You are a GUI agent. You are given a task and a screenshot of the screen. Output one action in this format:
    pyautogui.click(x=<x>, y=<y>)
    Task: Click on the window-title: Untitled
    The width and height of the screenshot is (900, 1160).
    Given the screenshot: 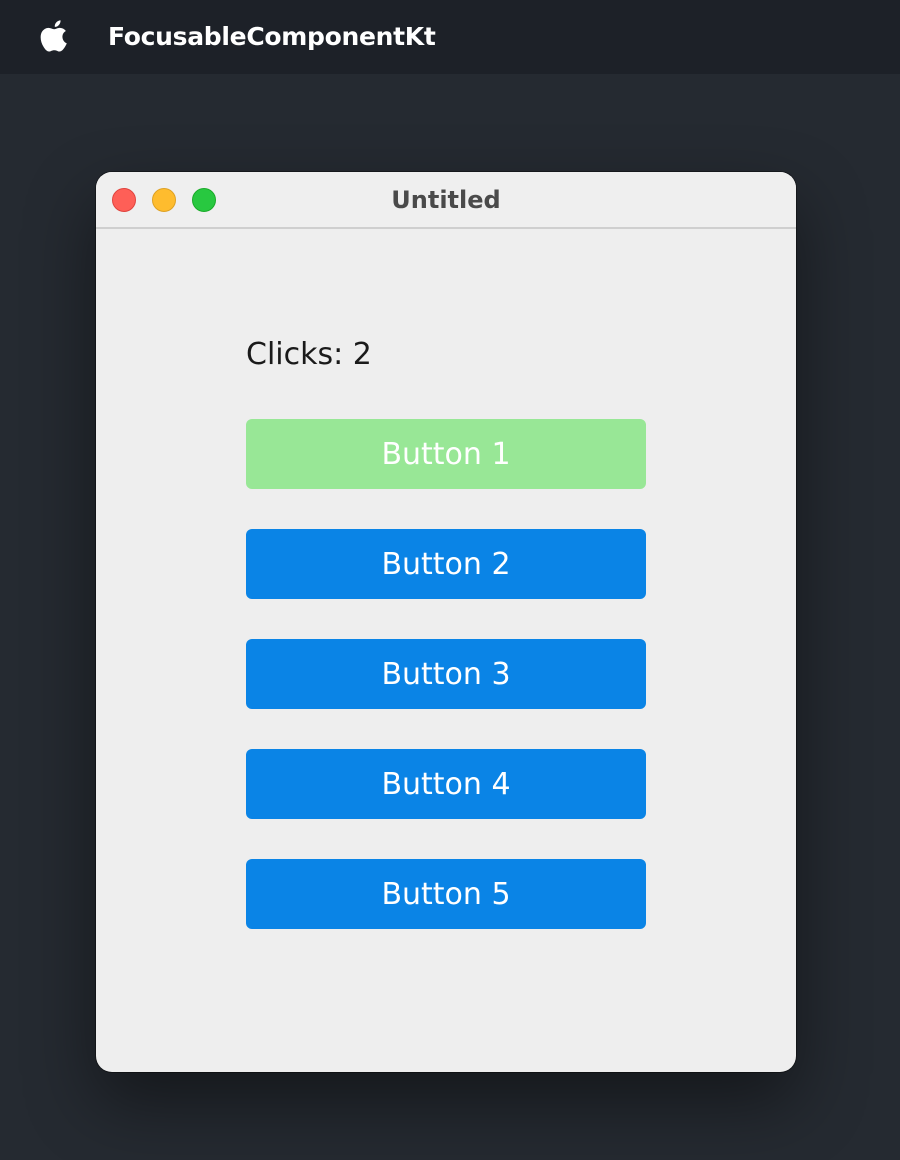 What is the action you would take?
    pyautogui.click(x=446, y=200)
    